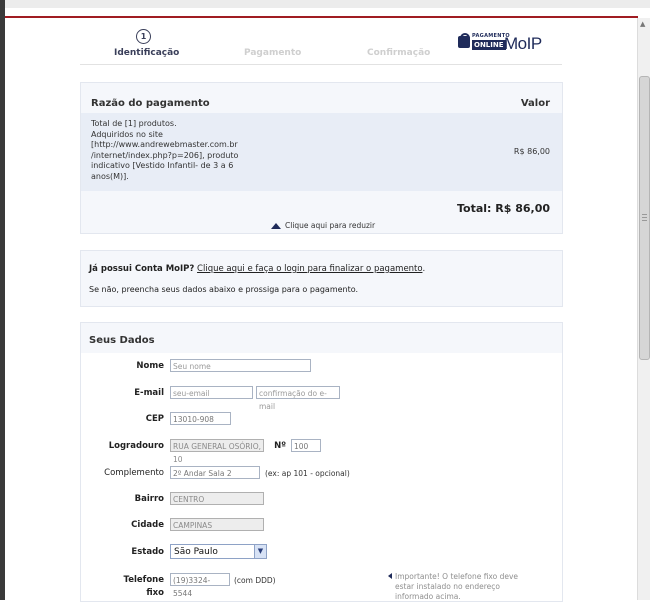 The image size is (650, 602). What do you see at coordinates (330, 225) in the screenshot?
I see `reduce-link-label: Clique aqui para reduzir` at bounding box center [330, 225].